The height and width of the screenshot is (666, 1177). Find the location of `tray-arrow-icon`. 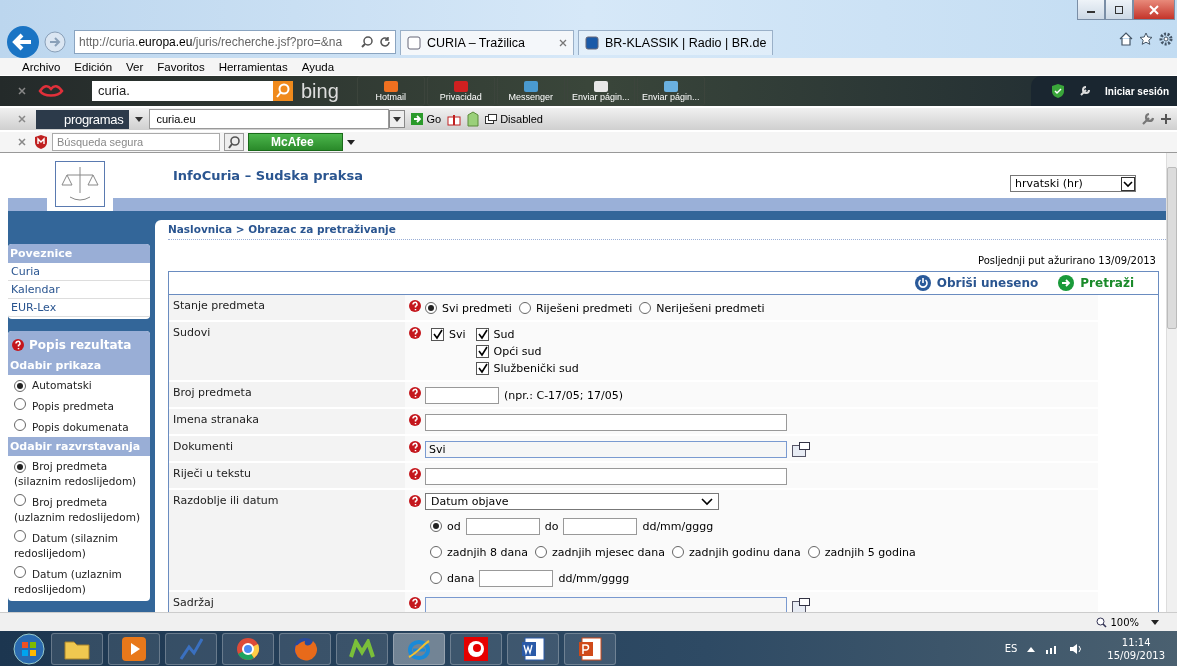

tray-arrow-icon is located at coordinates (1031, 648).